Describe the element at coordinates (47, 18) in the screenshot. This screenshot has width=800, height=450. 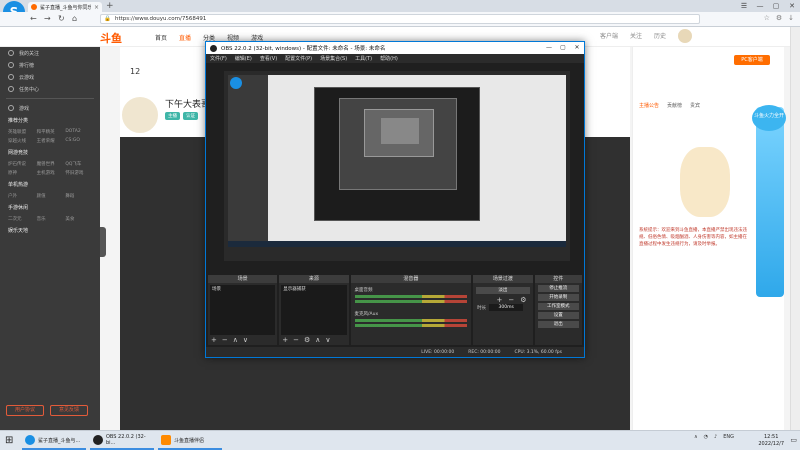
I see `forward-icon: →` at that location.